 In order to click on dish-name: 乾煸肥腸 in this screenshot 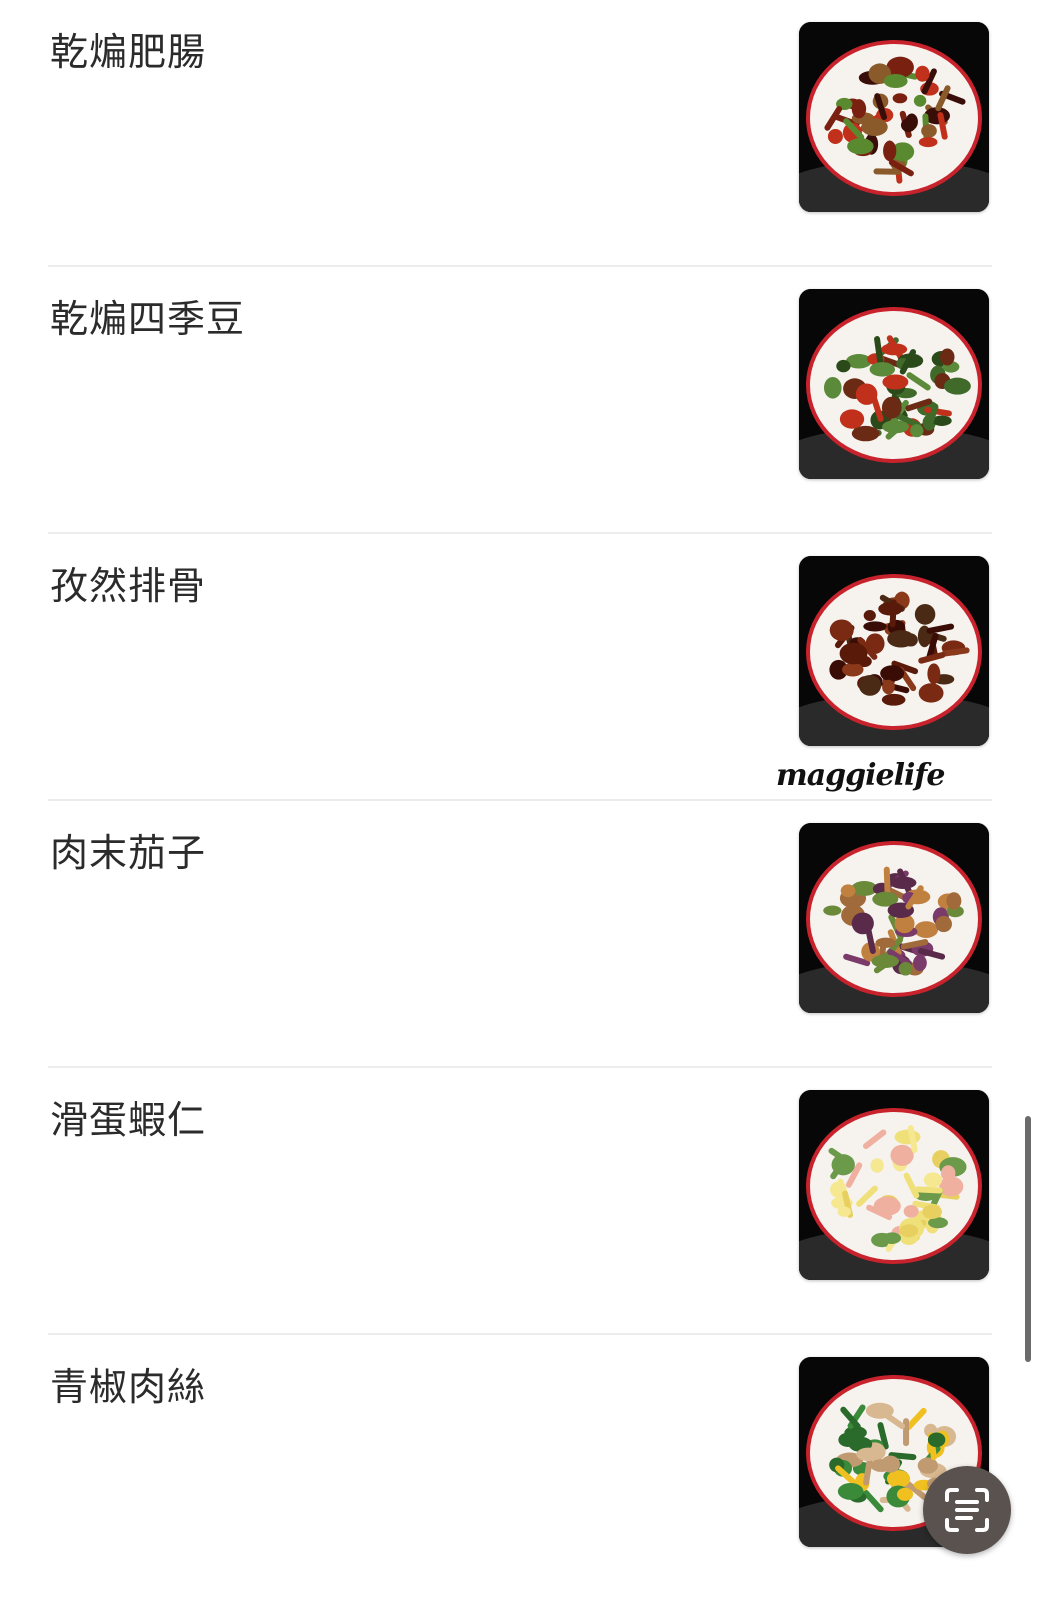, I will do `click(128, 52)`.